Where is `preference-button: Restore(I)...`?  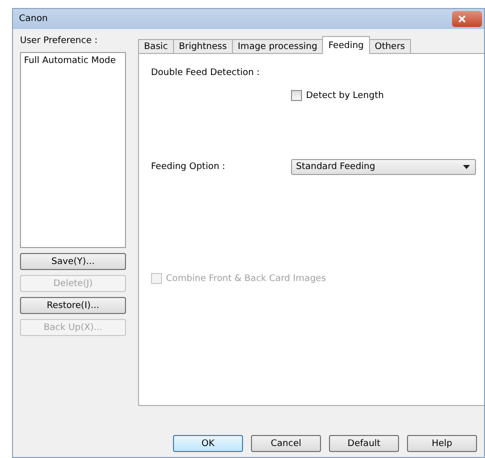 preference-button: Restore(I)... is located at coordinates (73, 305).